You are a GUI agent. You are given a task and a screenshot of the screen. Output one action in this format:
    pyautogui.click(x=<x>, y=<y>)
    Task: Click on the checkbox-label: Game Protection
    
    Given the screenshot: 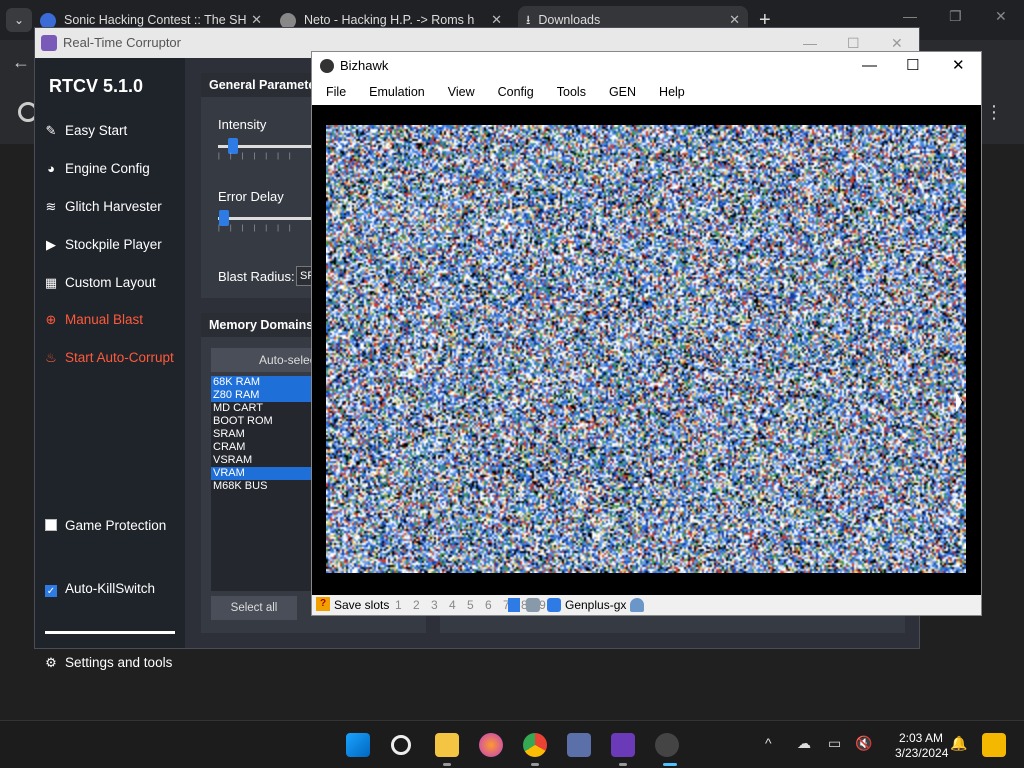 What is the action you would take?
    pyautogui.click(x=115, y=525)
    